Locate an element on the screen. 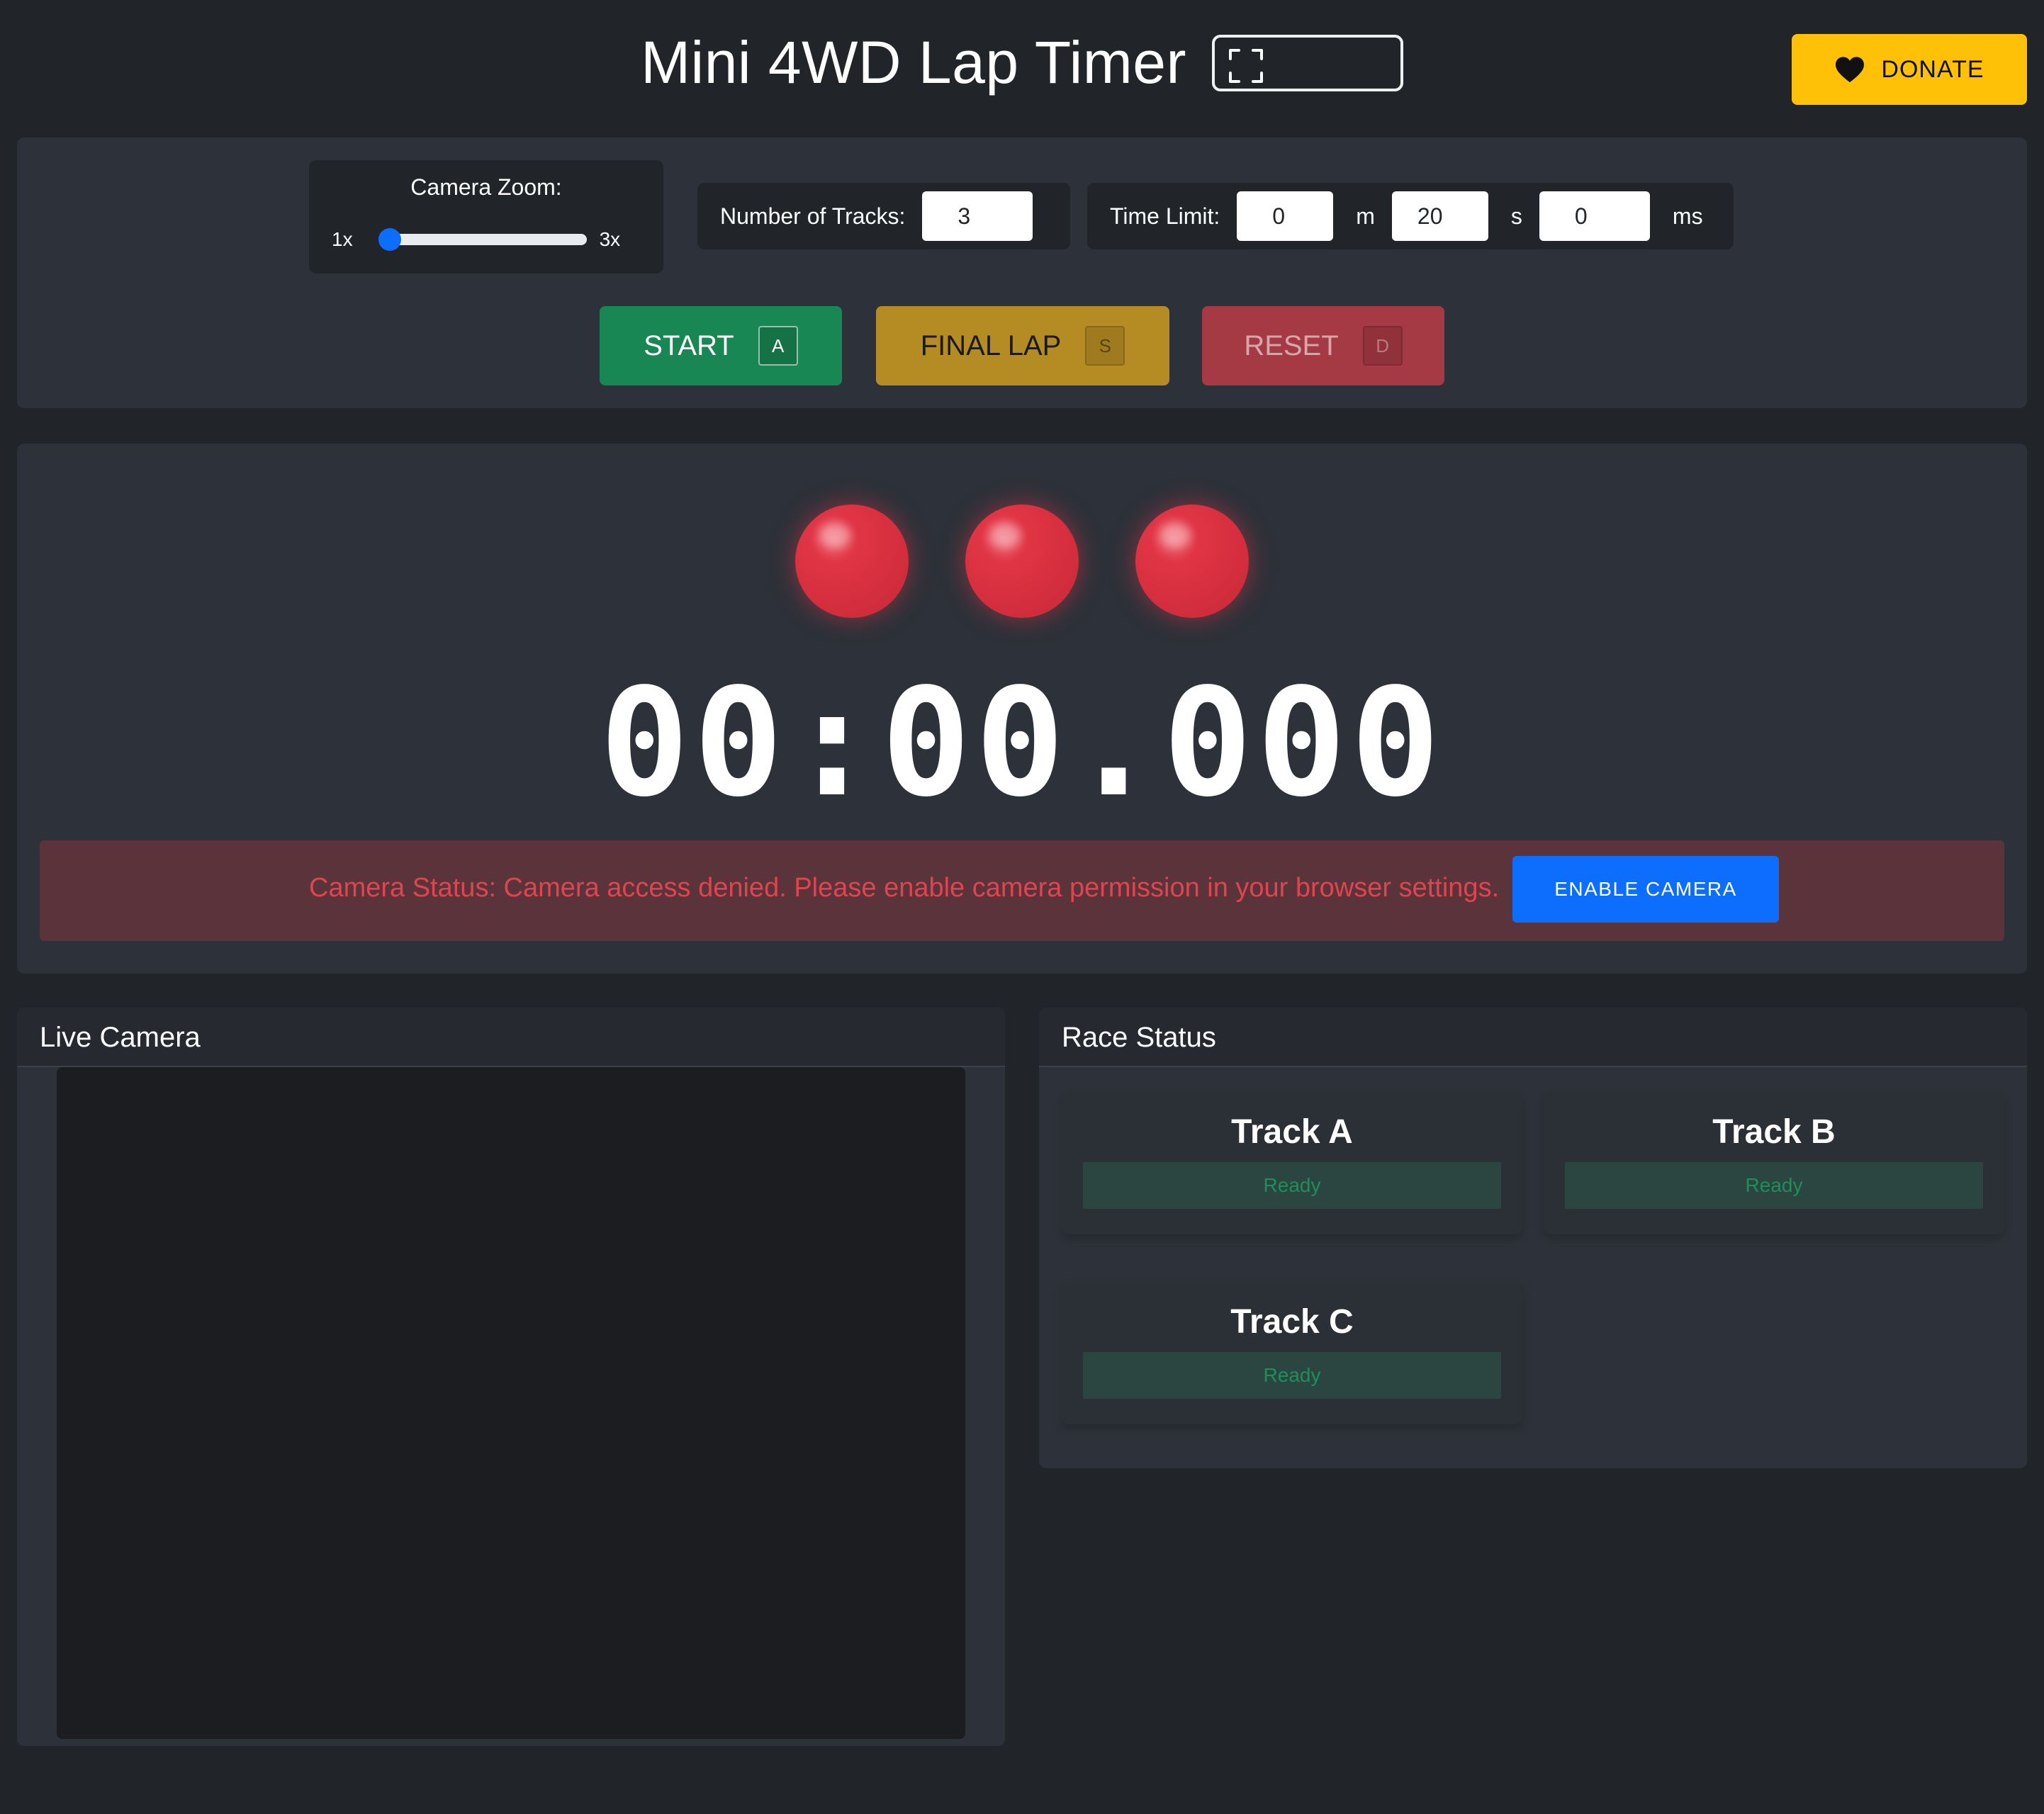 The height and width of the screenshot is (1814, 2044). camera-zoom-slider-thumb is located at coordinates (390, 239).